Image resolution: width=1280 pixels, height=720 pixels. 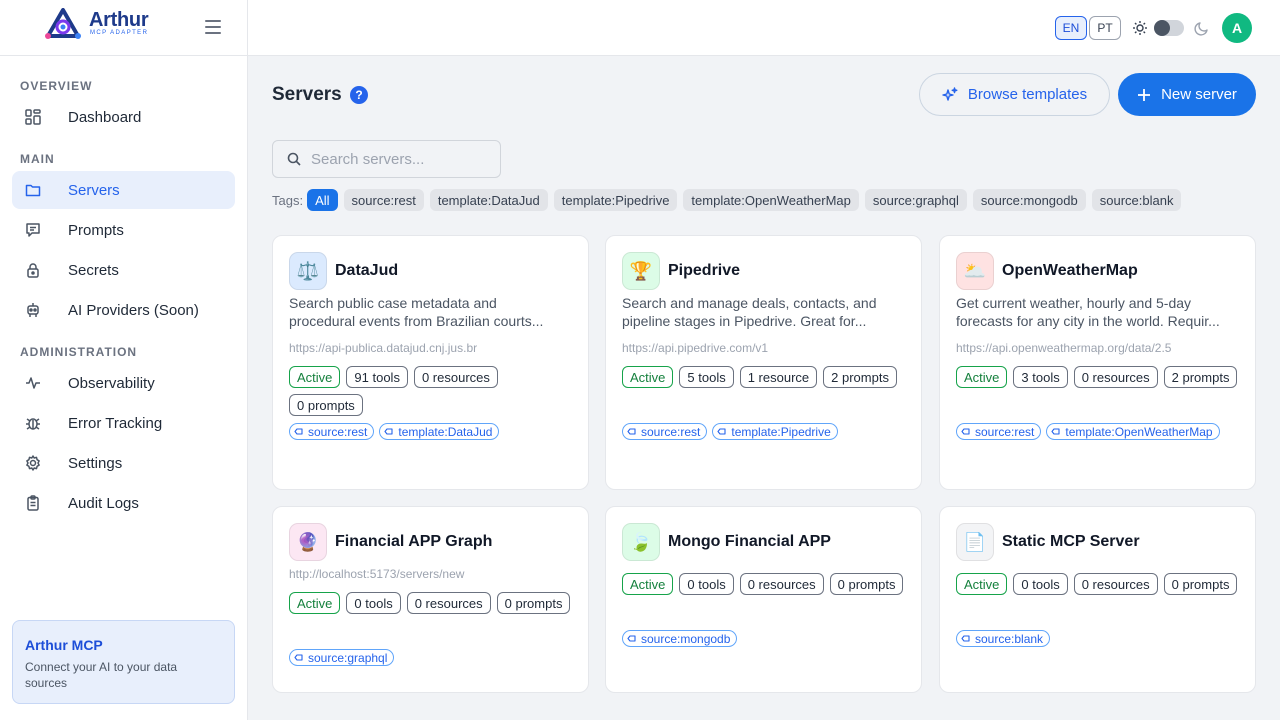 I want to click on brand-header: Arthur MCP ADAPTER, so click(x=123, y=28).